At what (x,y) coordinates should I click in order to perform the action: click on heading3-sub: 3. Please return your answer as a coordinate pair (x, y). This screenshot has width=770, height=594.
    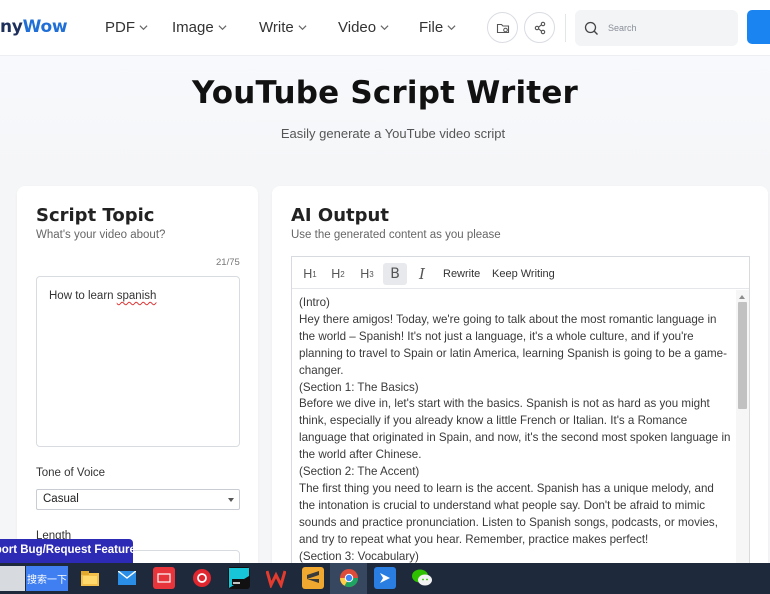
    Looking at the image, I should click on (371, 274).